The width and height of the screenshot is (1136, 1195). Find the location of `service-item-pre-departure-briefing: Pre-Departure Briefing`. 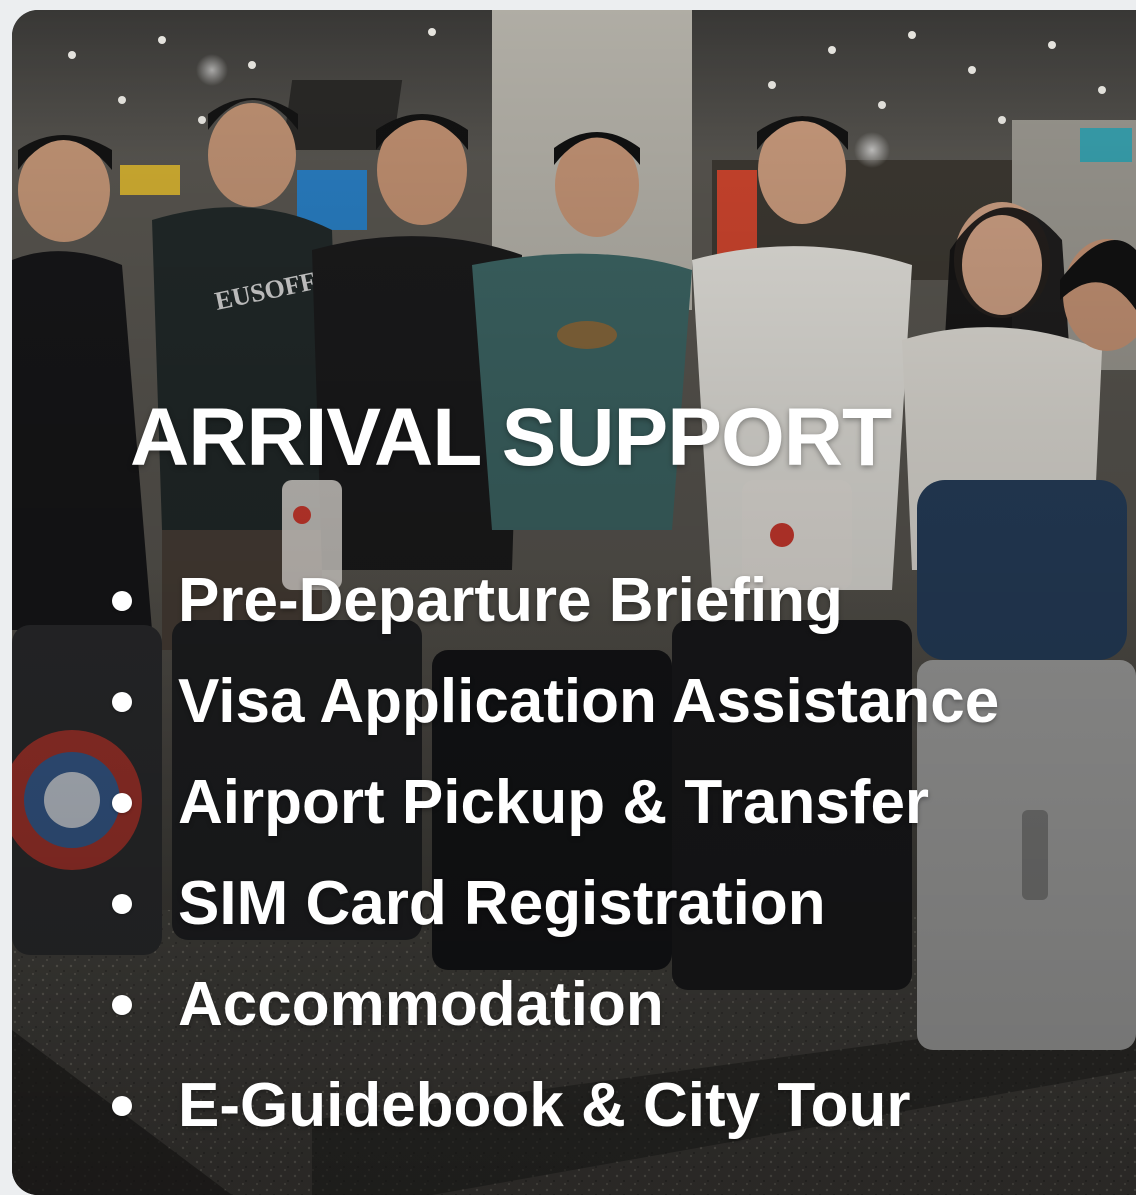

service-item-pre-departure-briefing: Pre-Departure Briefing is located at coordinates (555, 600).